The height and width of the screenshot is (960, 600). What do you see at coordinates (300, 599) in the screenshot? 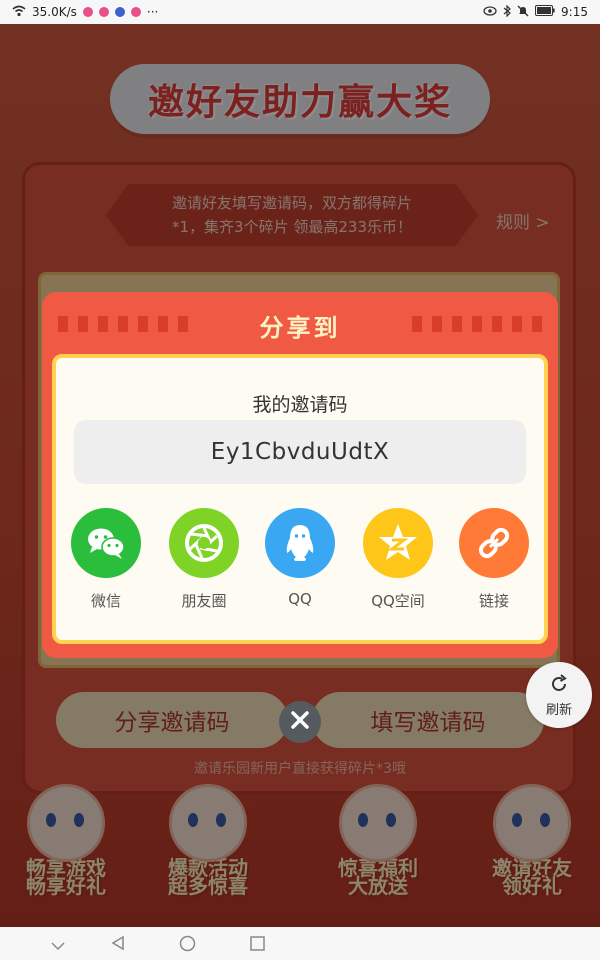
I see `share-qq-label: QQ` at bounding box center [300, 599].